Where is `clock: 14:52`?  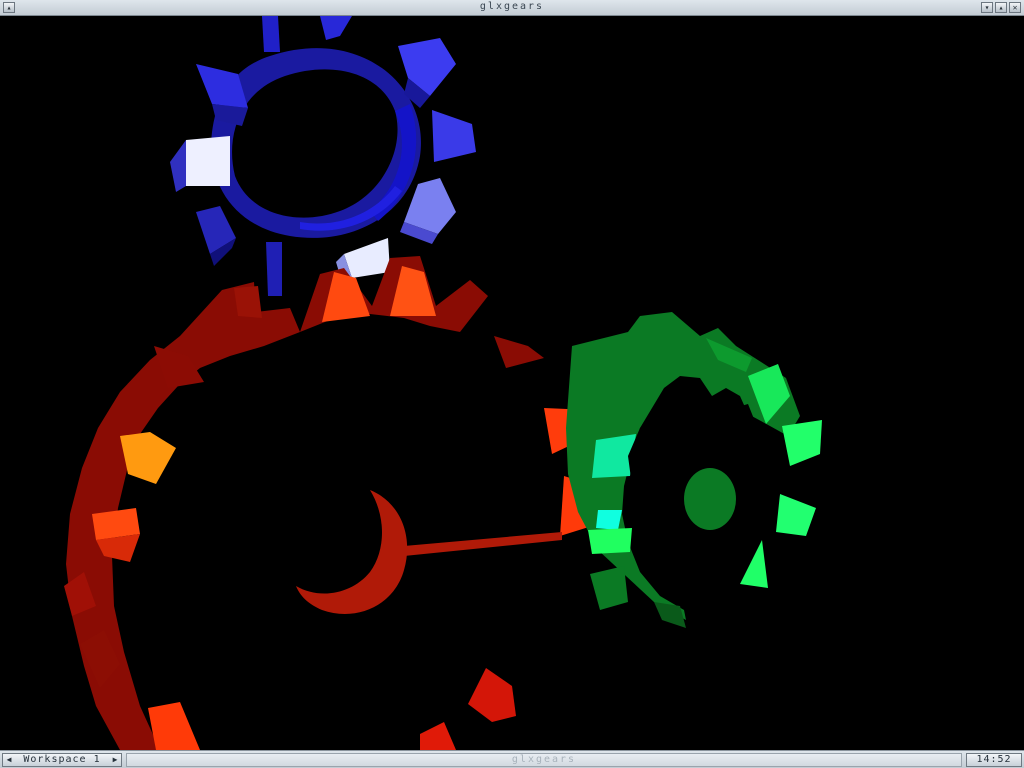
clock: 14:52 is located at coordinates (994, 760).